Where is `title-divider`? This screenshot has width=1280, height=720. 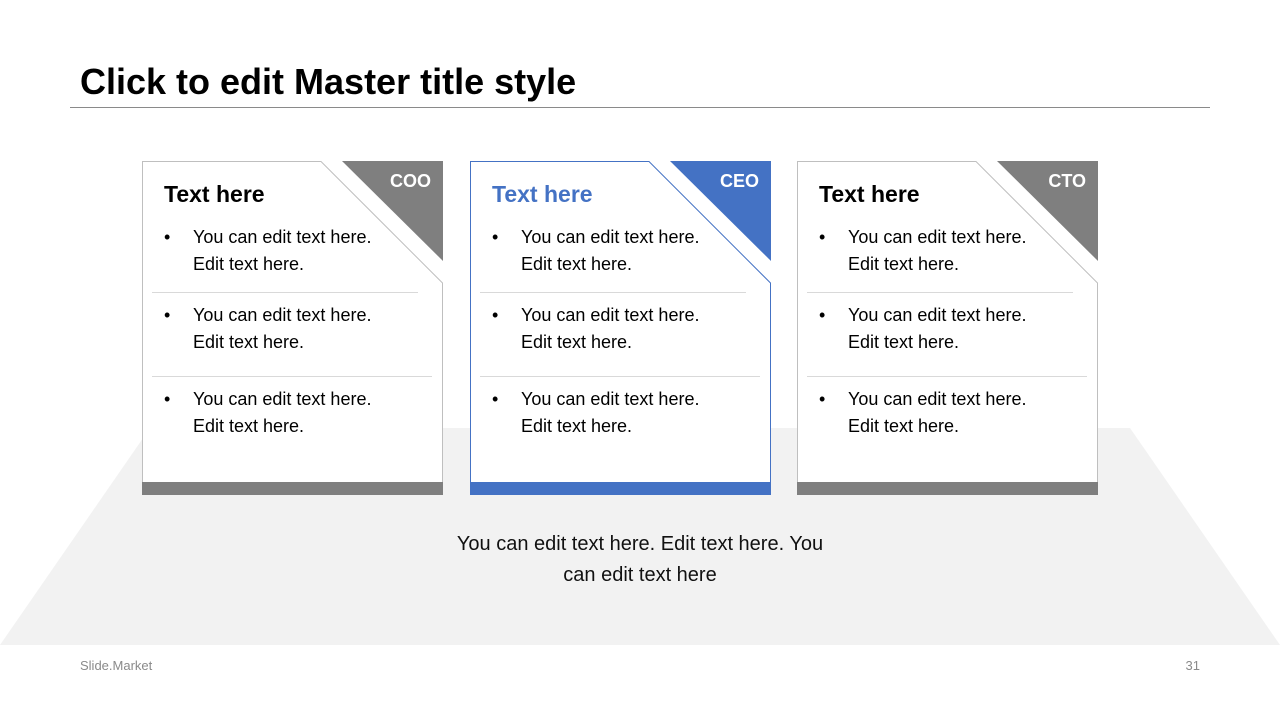
title-divider is located at coordinates (640, 107).